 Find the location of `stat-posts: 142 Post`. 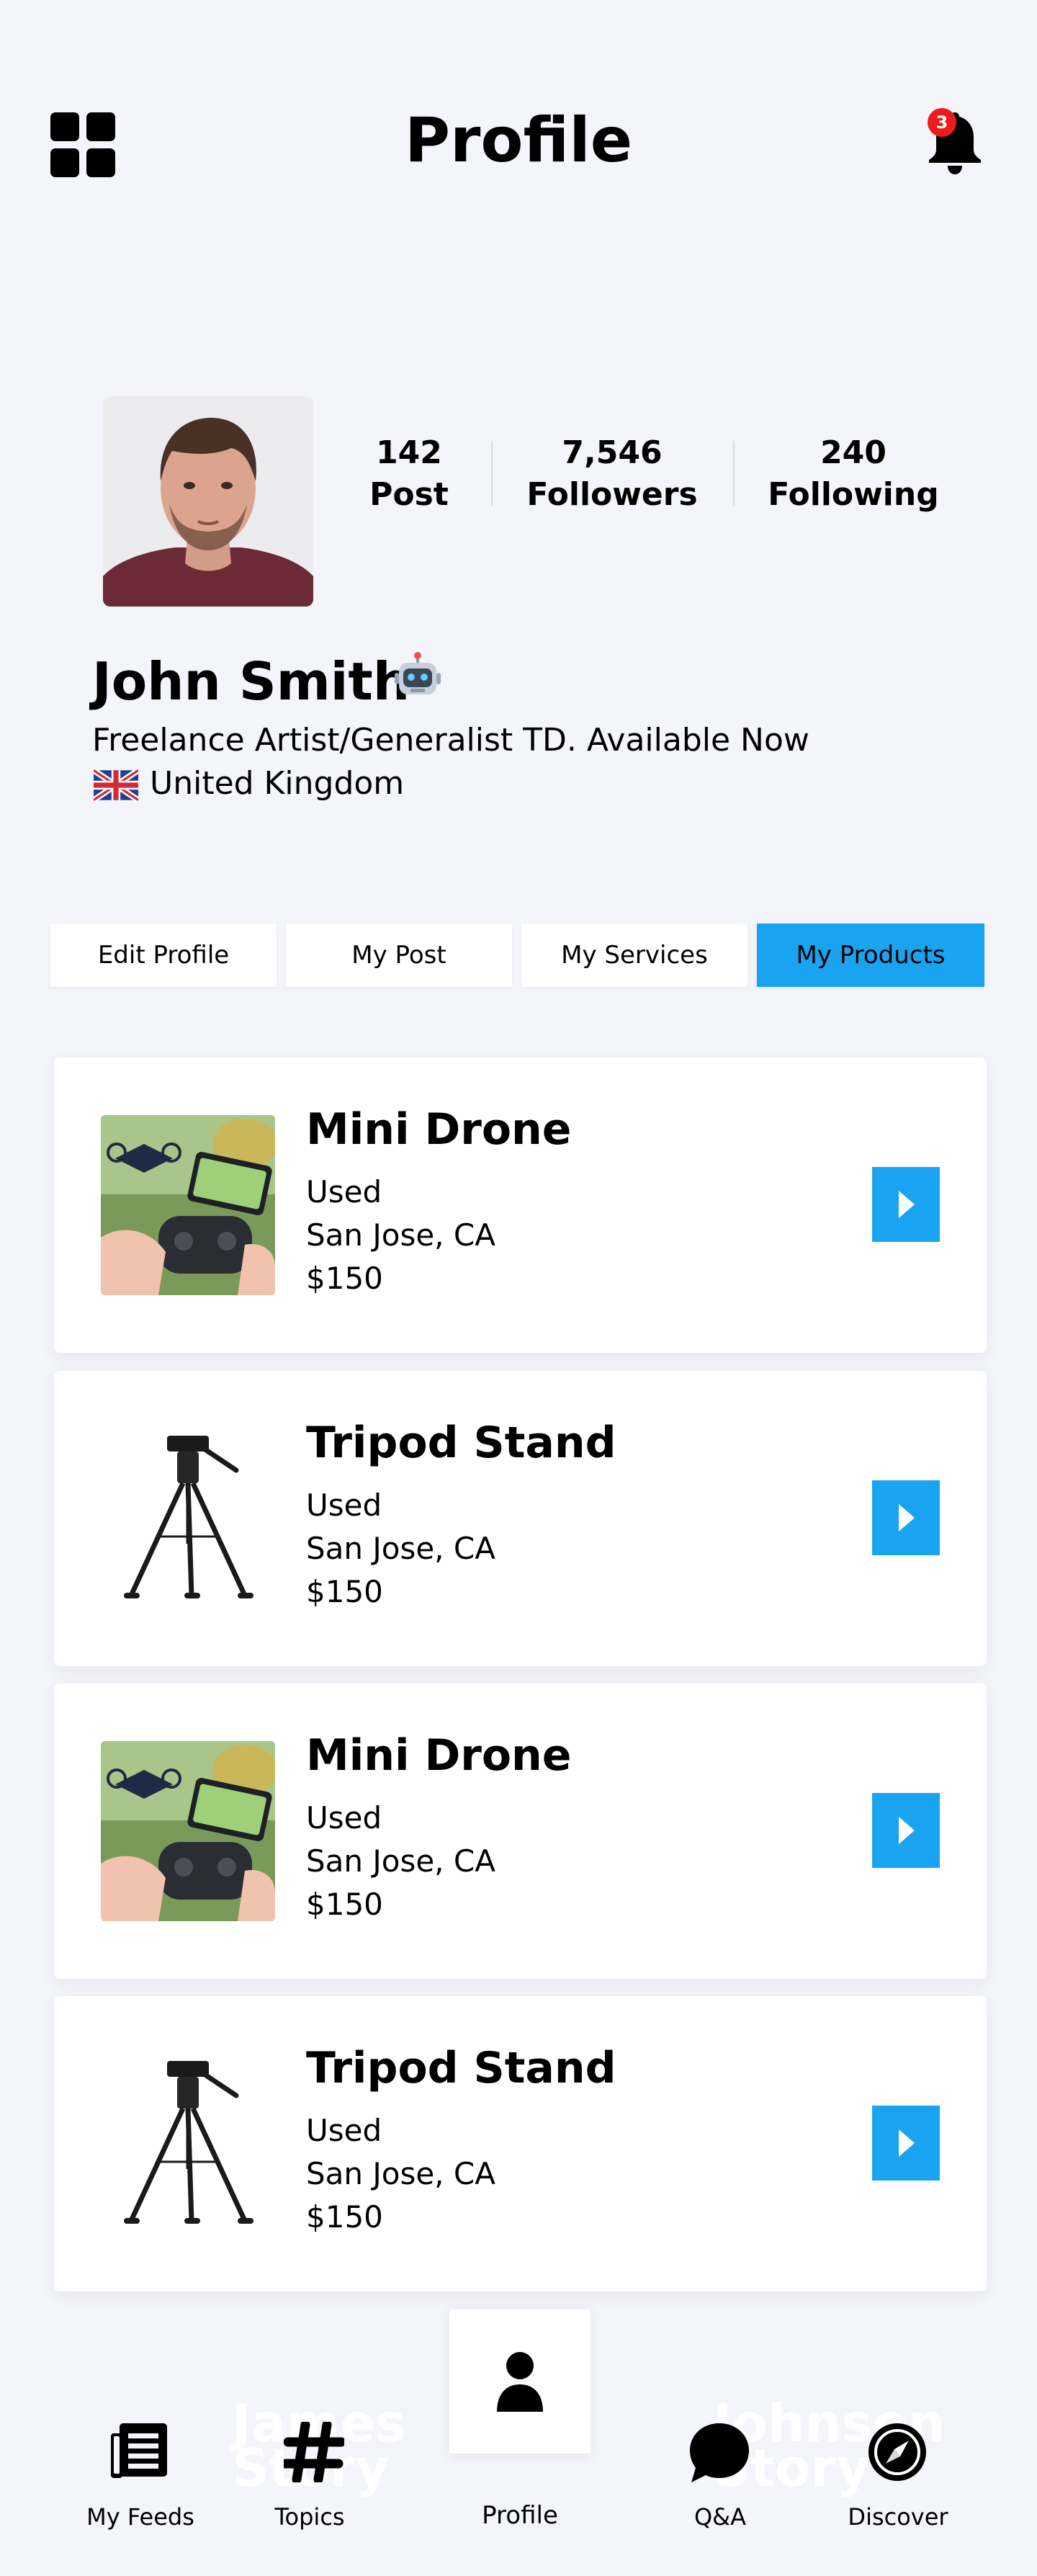

stat-posts: 142 Post is located at coordinates (409, 474).